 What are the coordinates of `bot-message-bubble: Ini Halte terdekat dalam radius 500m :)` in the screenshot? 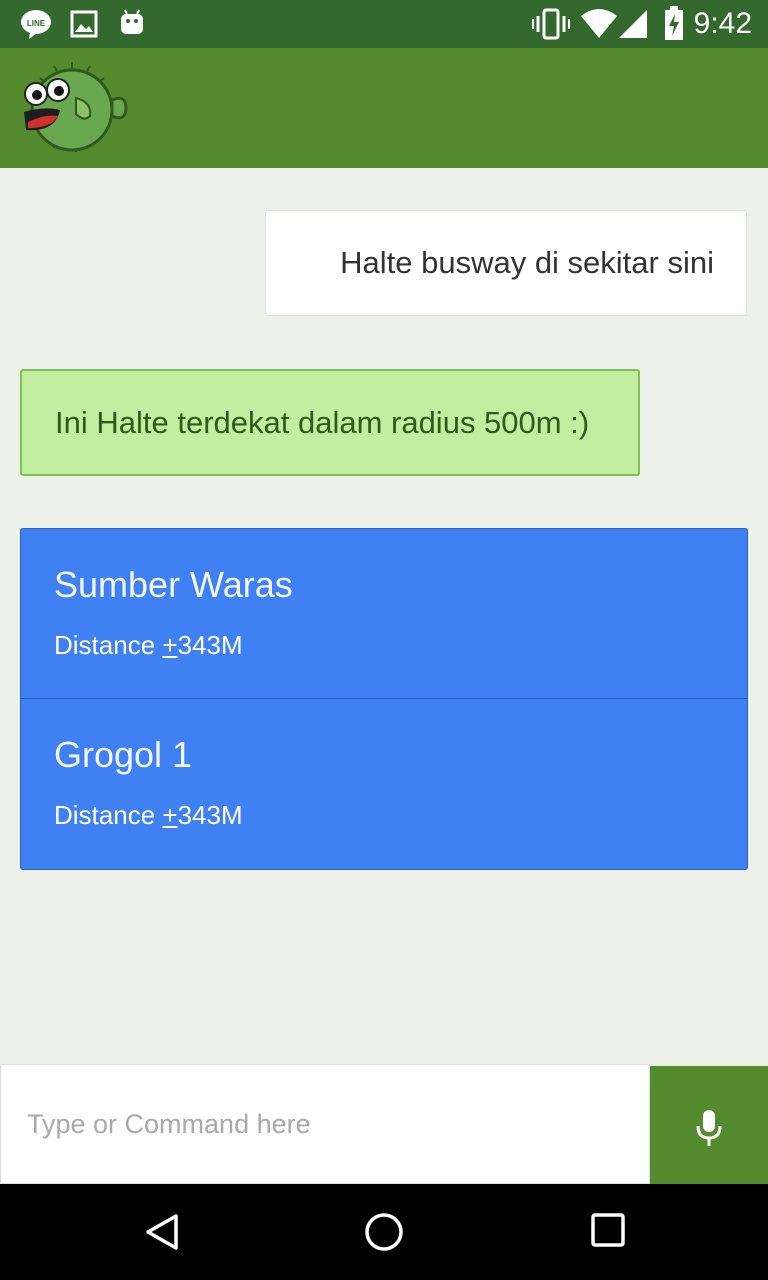 It's located at (330, 422).